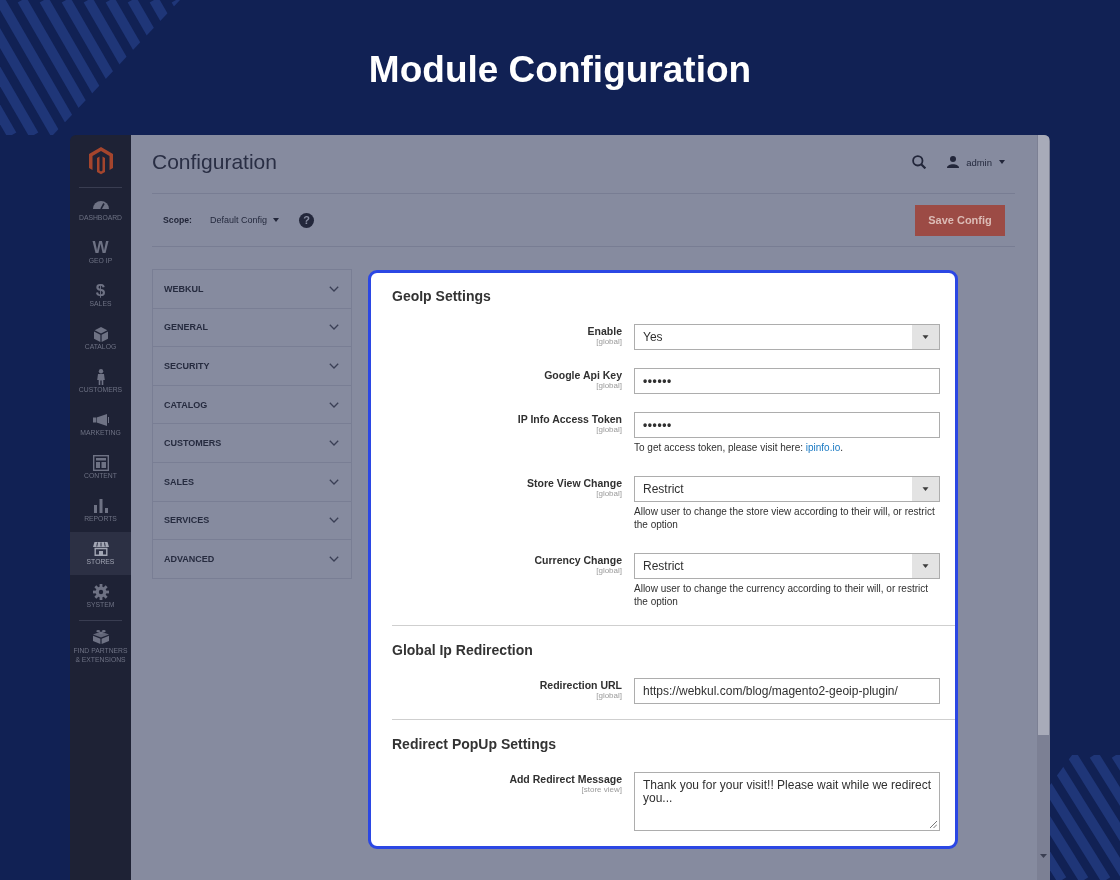  Describe the element at coordinates (252, 559) in the screenshot. I see `config-section-tab: ADVANCED` at that location.